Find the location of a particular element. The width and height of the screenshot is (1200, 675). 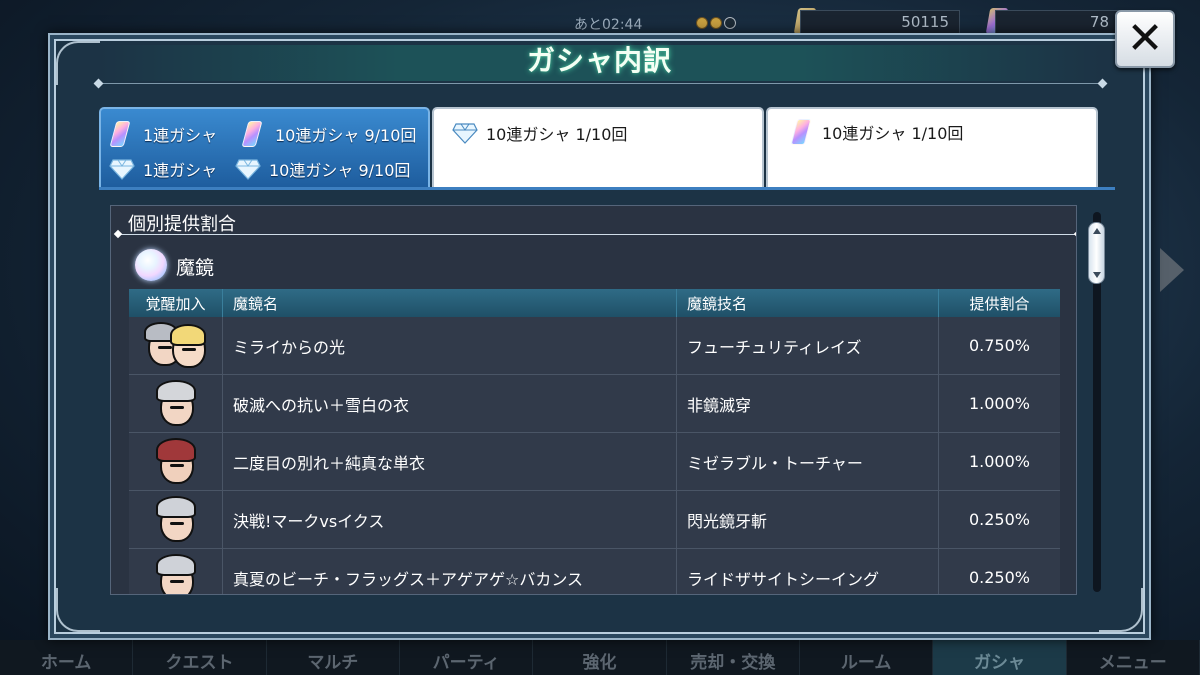

nav-sell-exchange: 売却・交換 is located at coordinates (733, 657).